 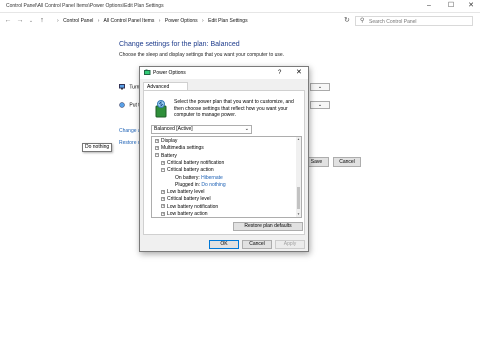 I want to click on tree-item: + Low battery action, so click(x=184, y=214).